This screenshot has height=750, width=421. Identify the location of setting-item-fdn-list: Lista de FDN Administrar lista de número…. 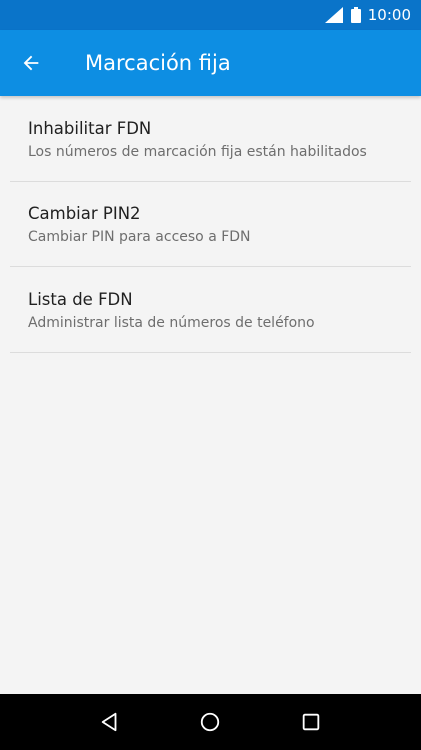
(210, 310).